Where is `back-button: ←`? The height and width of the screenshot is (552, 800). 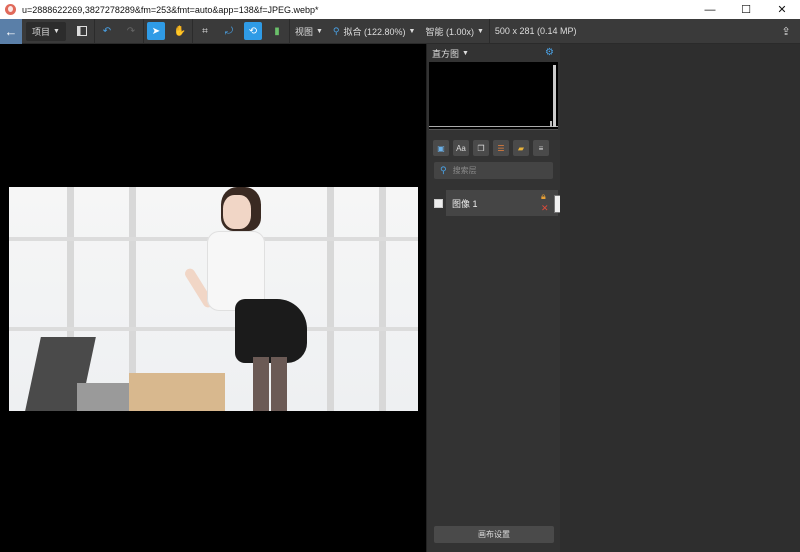
back-button: ← is located at coordinates (11, 31).